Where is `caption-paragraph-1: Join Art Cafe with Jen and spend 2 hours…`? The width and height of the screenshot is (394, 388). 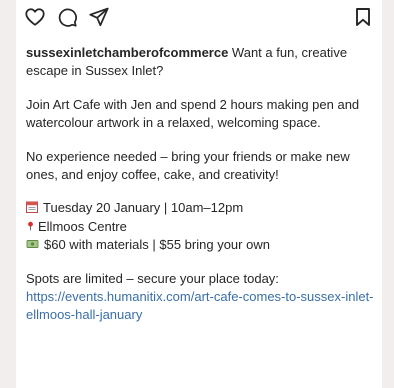 caption-paragraph-1: Join Art Cafe with Jen and spend 2 hours… is located at coordinates (193, 113).